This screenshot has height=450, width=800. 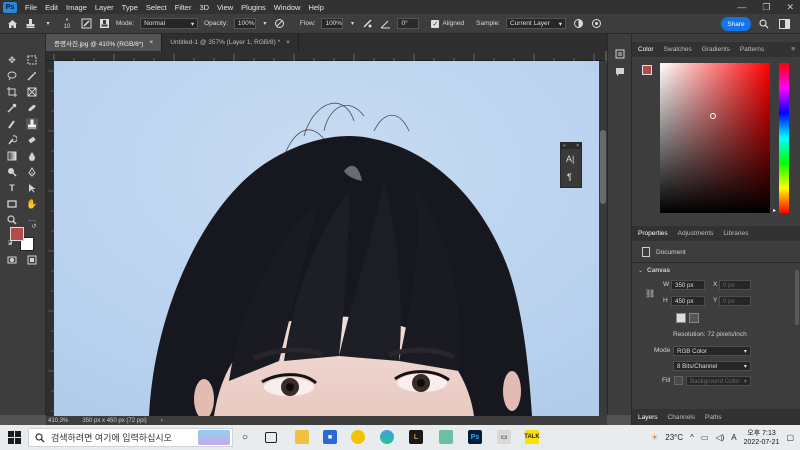 I want to click on ime-indicator: A, so click(x=733, y=437).